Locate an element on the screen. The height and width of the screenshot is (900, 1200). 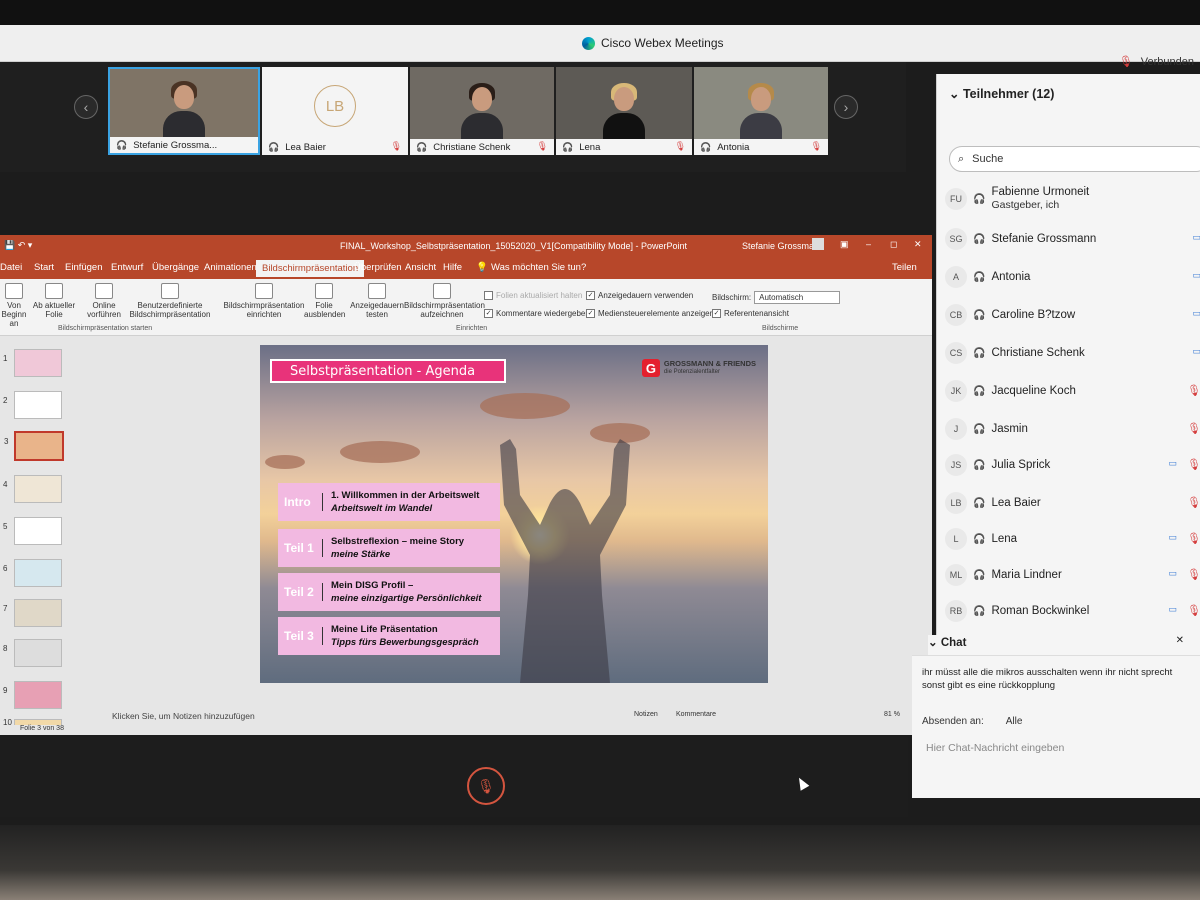
participant-status-icons: 🎙 is located at coordinates (1193, 390).